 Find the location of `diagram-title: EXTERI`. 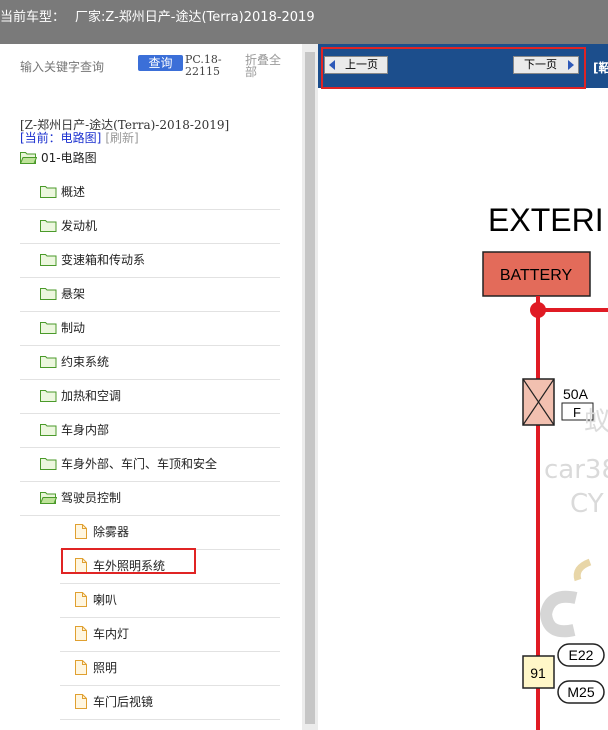

diagram-title: EXTERI is located at coordinates (546, 220).